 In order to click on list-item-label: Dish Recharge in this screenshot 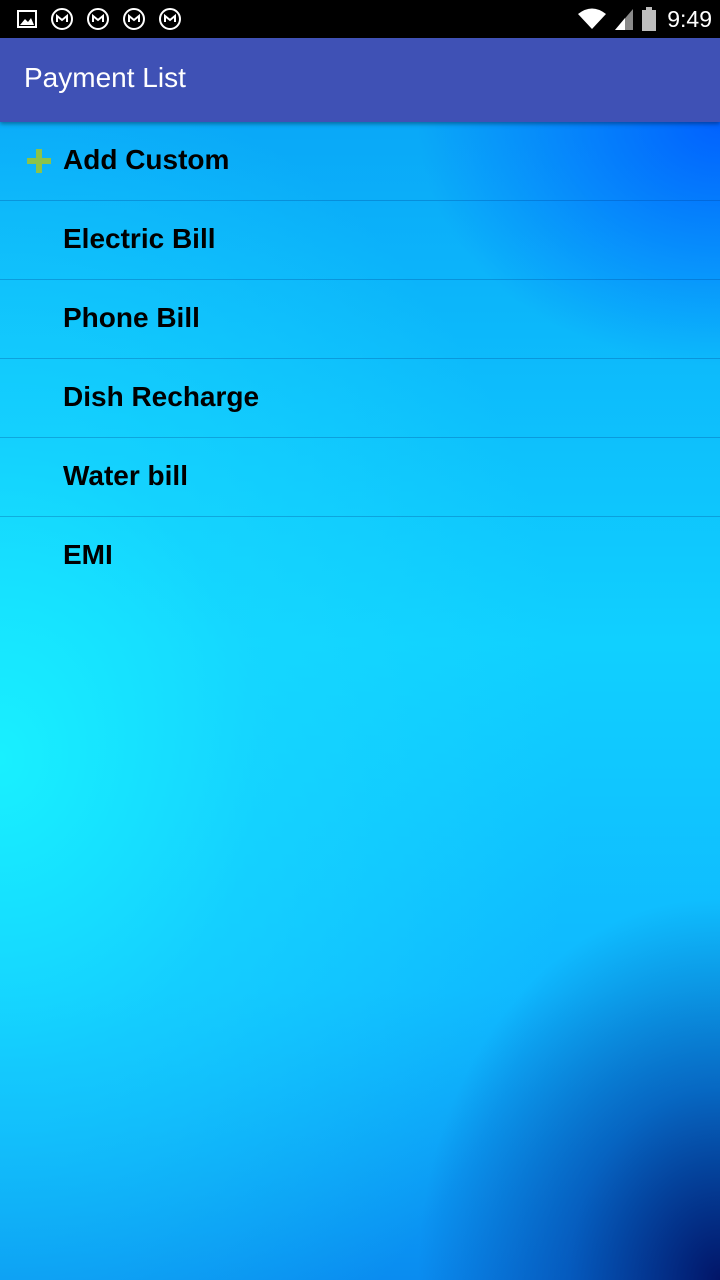, I will do `click(161, 396)`.